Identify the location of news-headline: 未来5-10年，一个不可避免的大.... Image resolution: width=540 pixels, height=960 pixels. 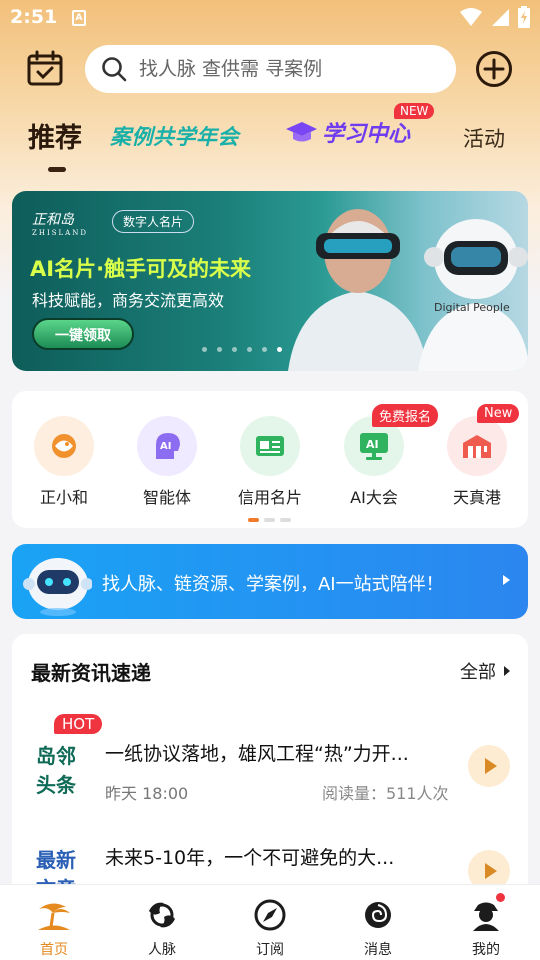
(250, 858).